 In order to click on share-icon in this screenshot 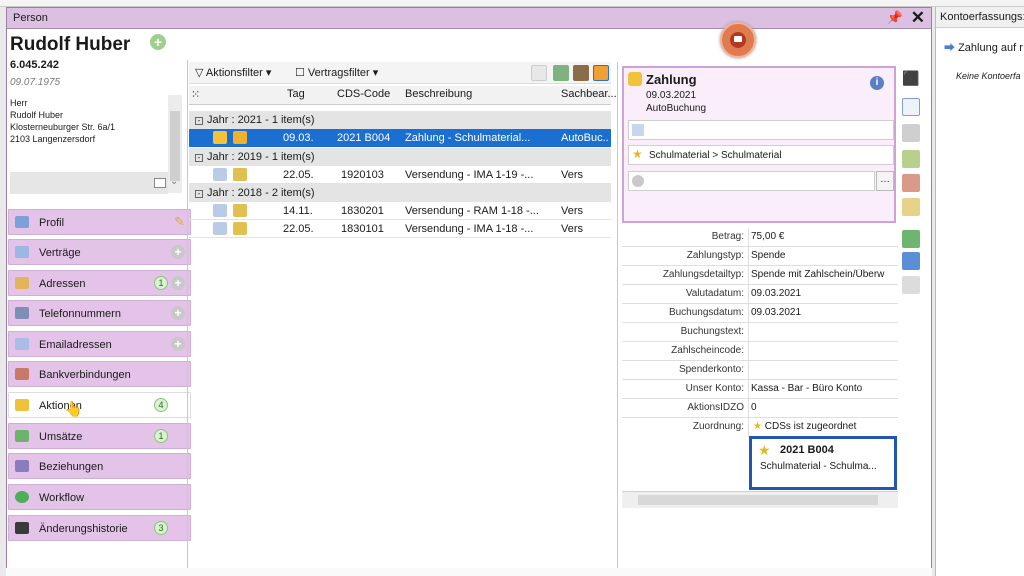, I will do `click(911, 261)`.